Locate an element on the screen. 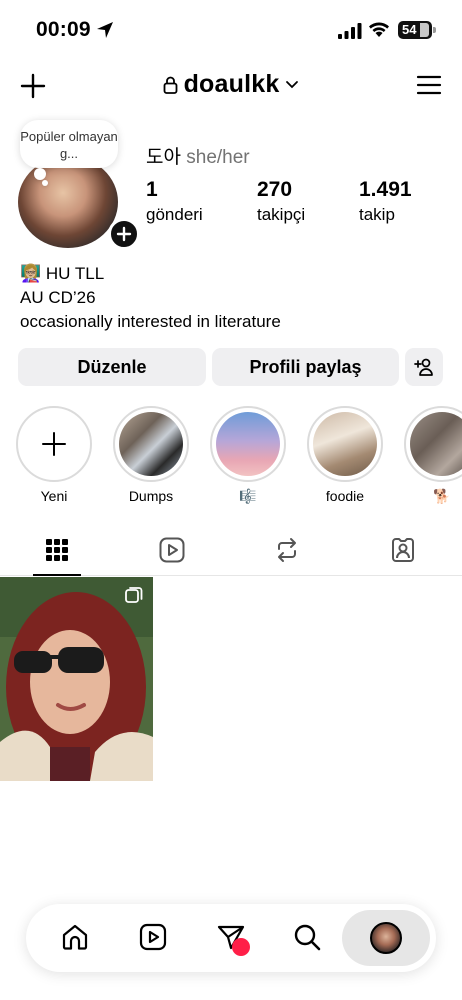 The width and height of the screenshot is (462, 1000). bottom-nav is located at coordinates (231, 938).